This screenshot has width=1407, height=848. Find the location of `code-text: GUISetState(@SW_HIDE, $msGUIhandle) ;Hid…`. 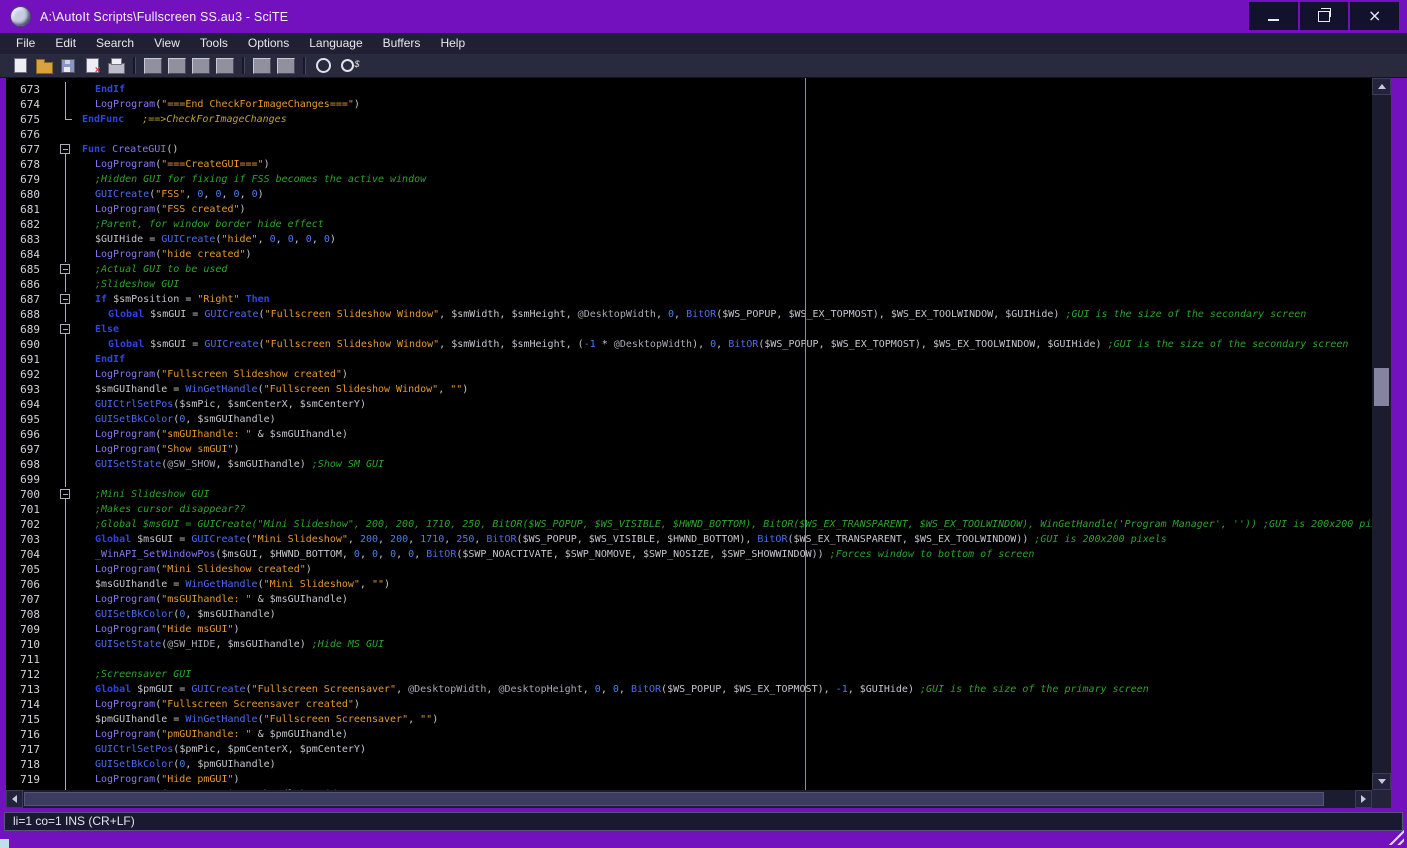

code-text: GUISetState(@SW_HIDE, $msGUIhandle) ;Hid… is located at coordinates (240, 644).